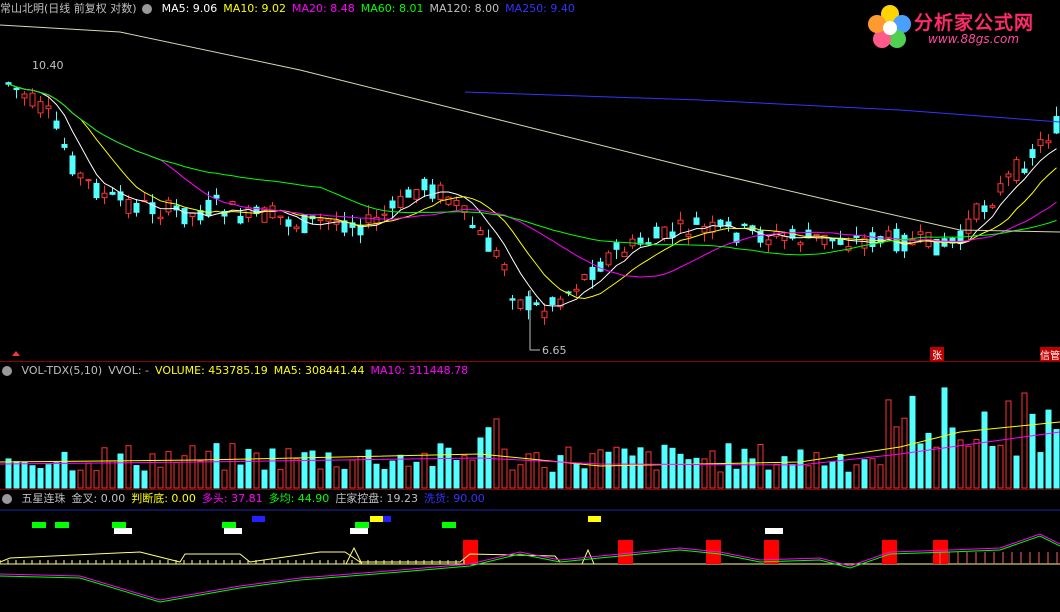  I want to click on ma-legend-item-0: MA5: 9.06, so click(189, 8).